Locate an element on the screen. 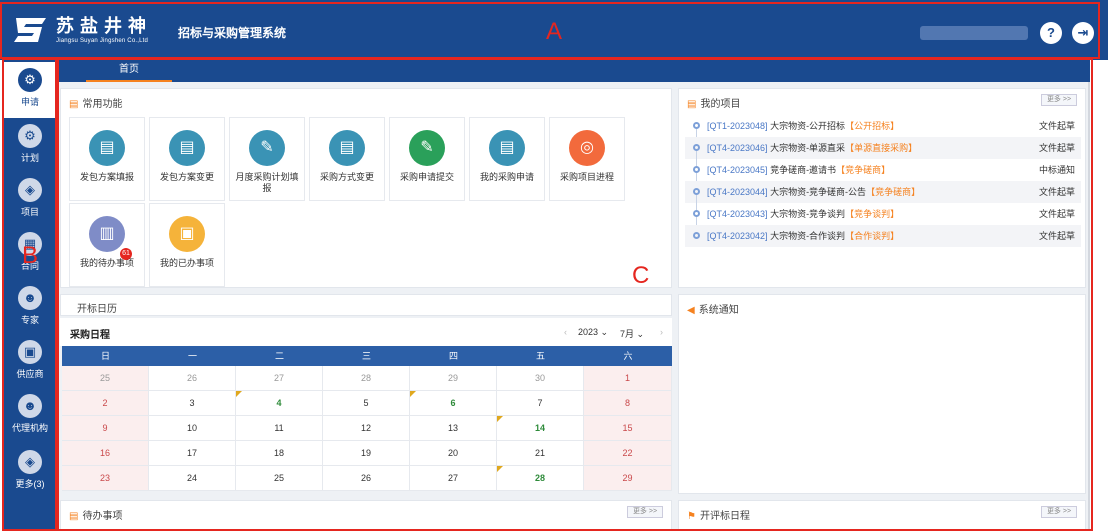 The width and height of the screenshot is (1108, 531). project-row: [QT4-2023046] 大宗物资-单源直采【单源直接采购】 文件起草 is located at coordinates (883, 152).